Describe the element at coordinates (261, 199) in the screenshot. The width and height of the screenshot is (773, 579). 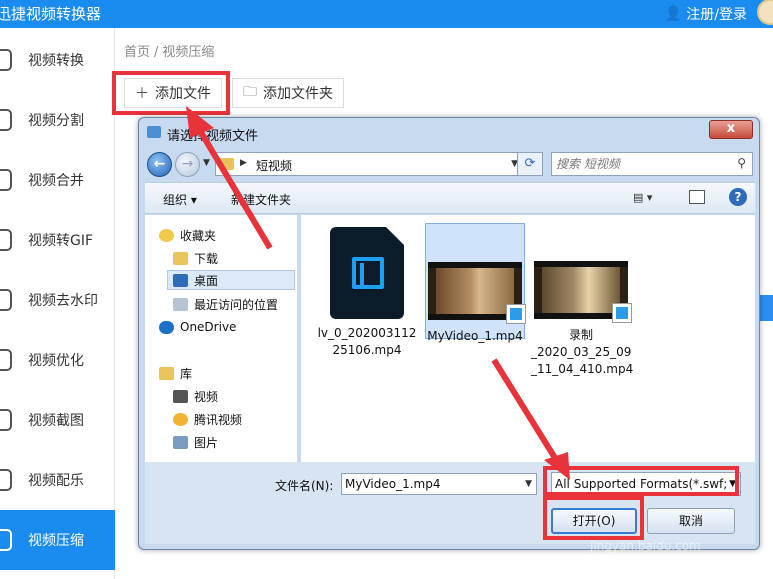
I see `new-folder-button: 新建文件夹` at that location.